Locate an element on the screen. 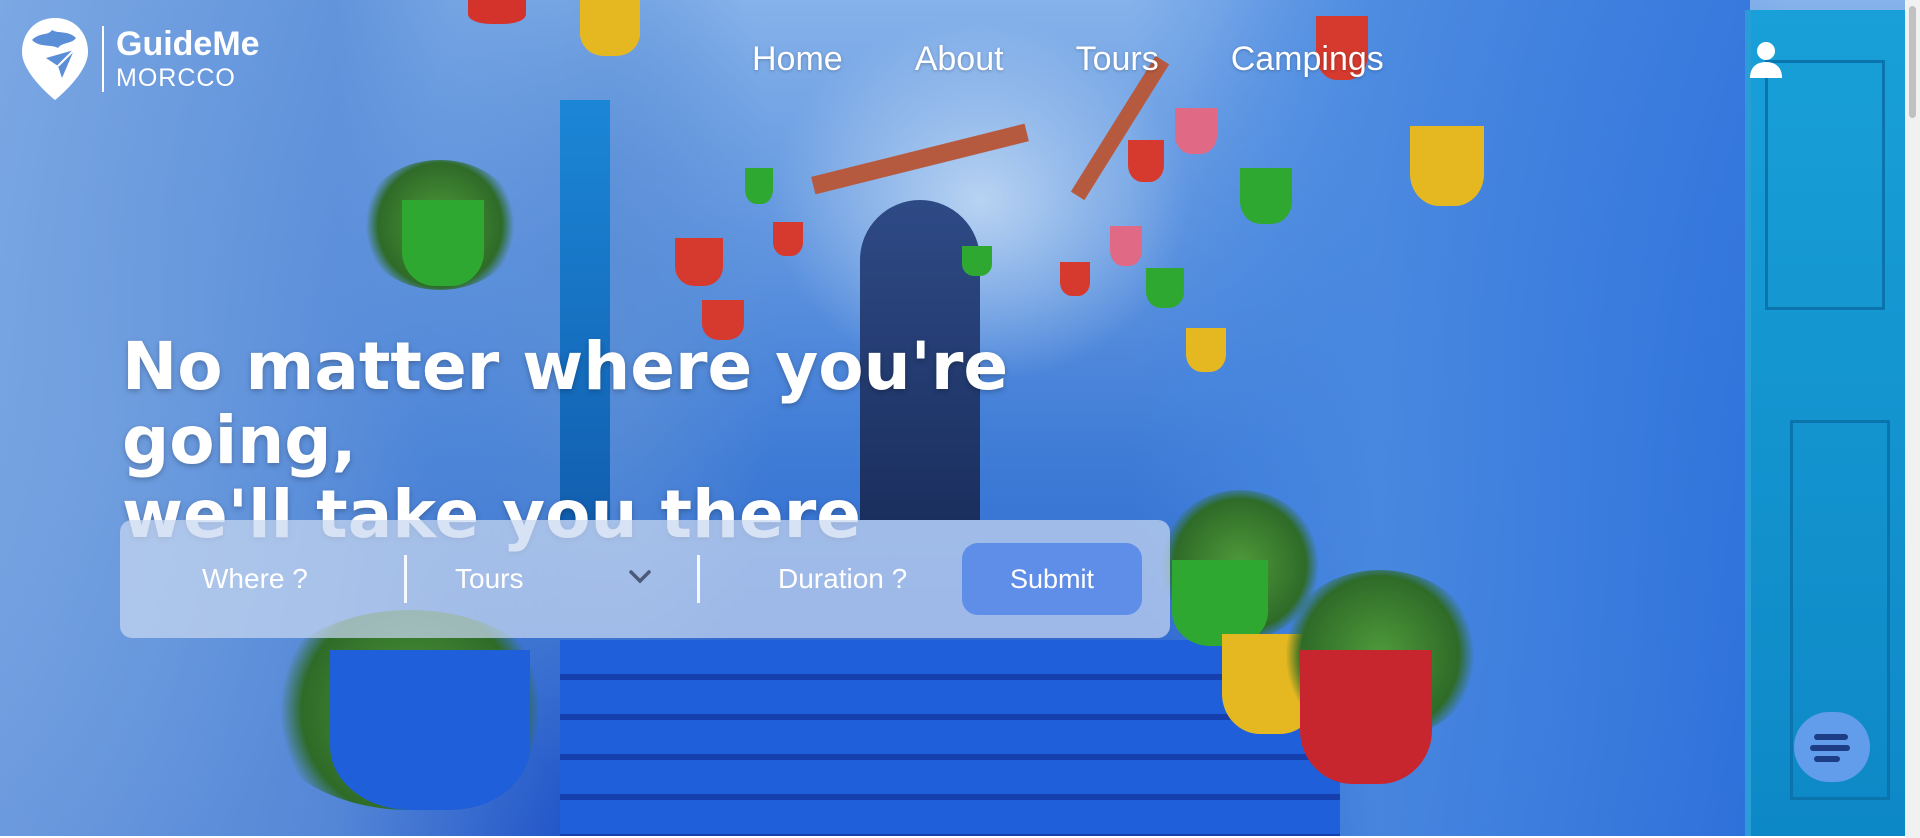 This screenshot has width=1920, height=838. brand-tagline: MORCCO is located at coordinates (176, 78).